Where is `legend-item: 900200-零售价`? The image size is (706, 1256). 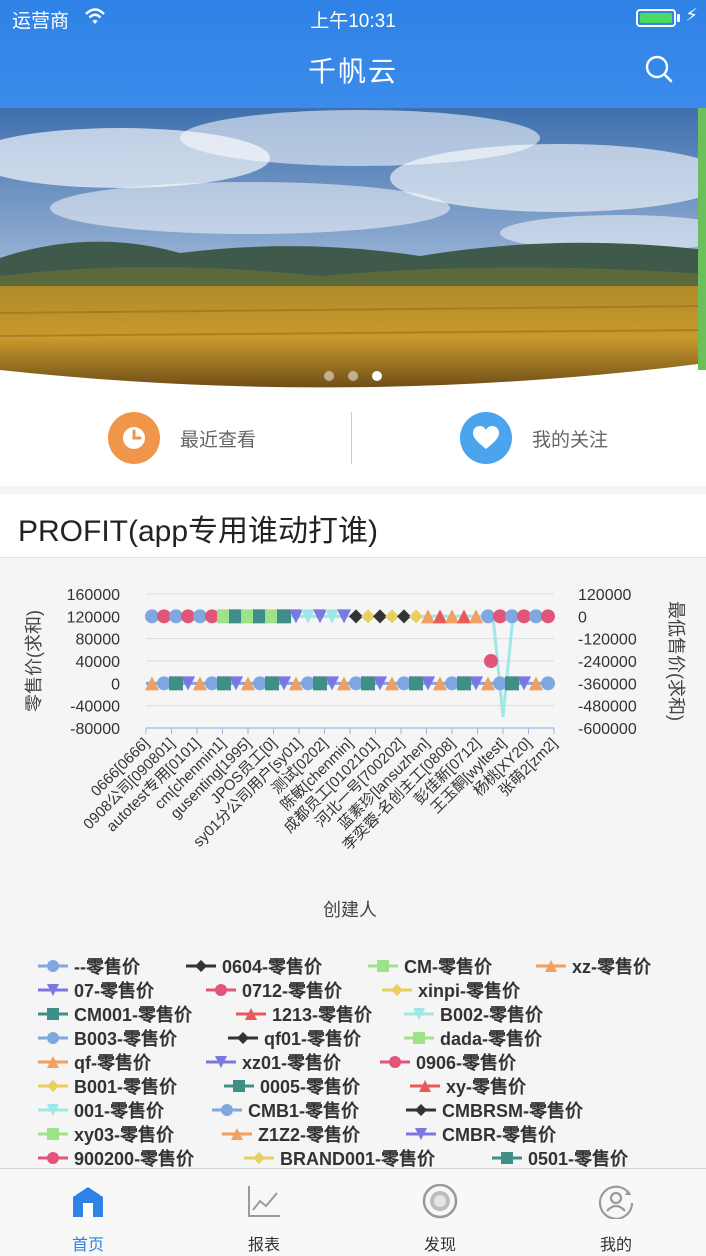
legend-item: 900200-零售价 is located at coordinates (116, 1158).